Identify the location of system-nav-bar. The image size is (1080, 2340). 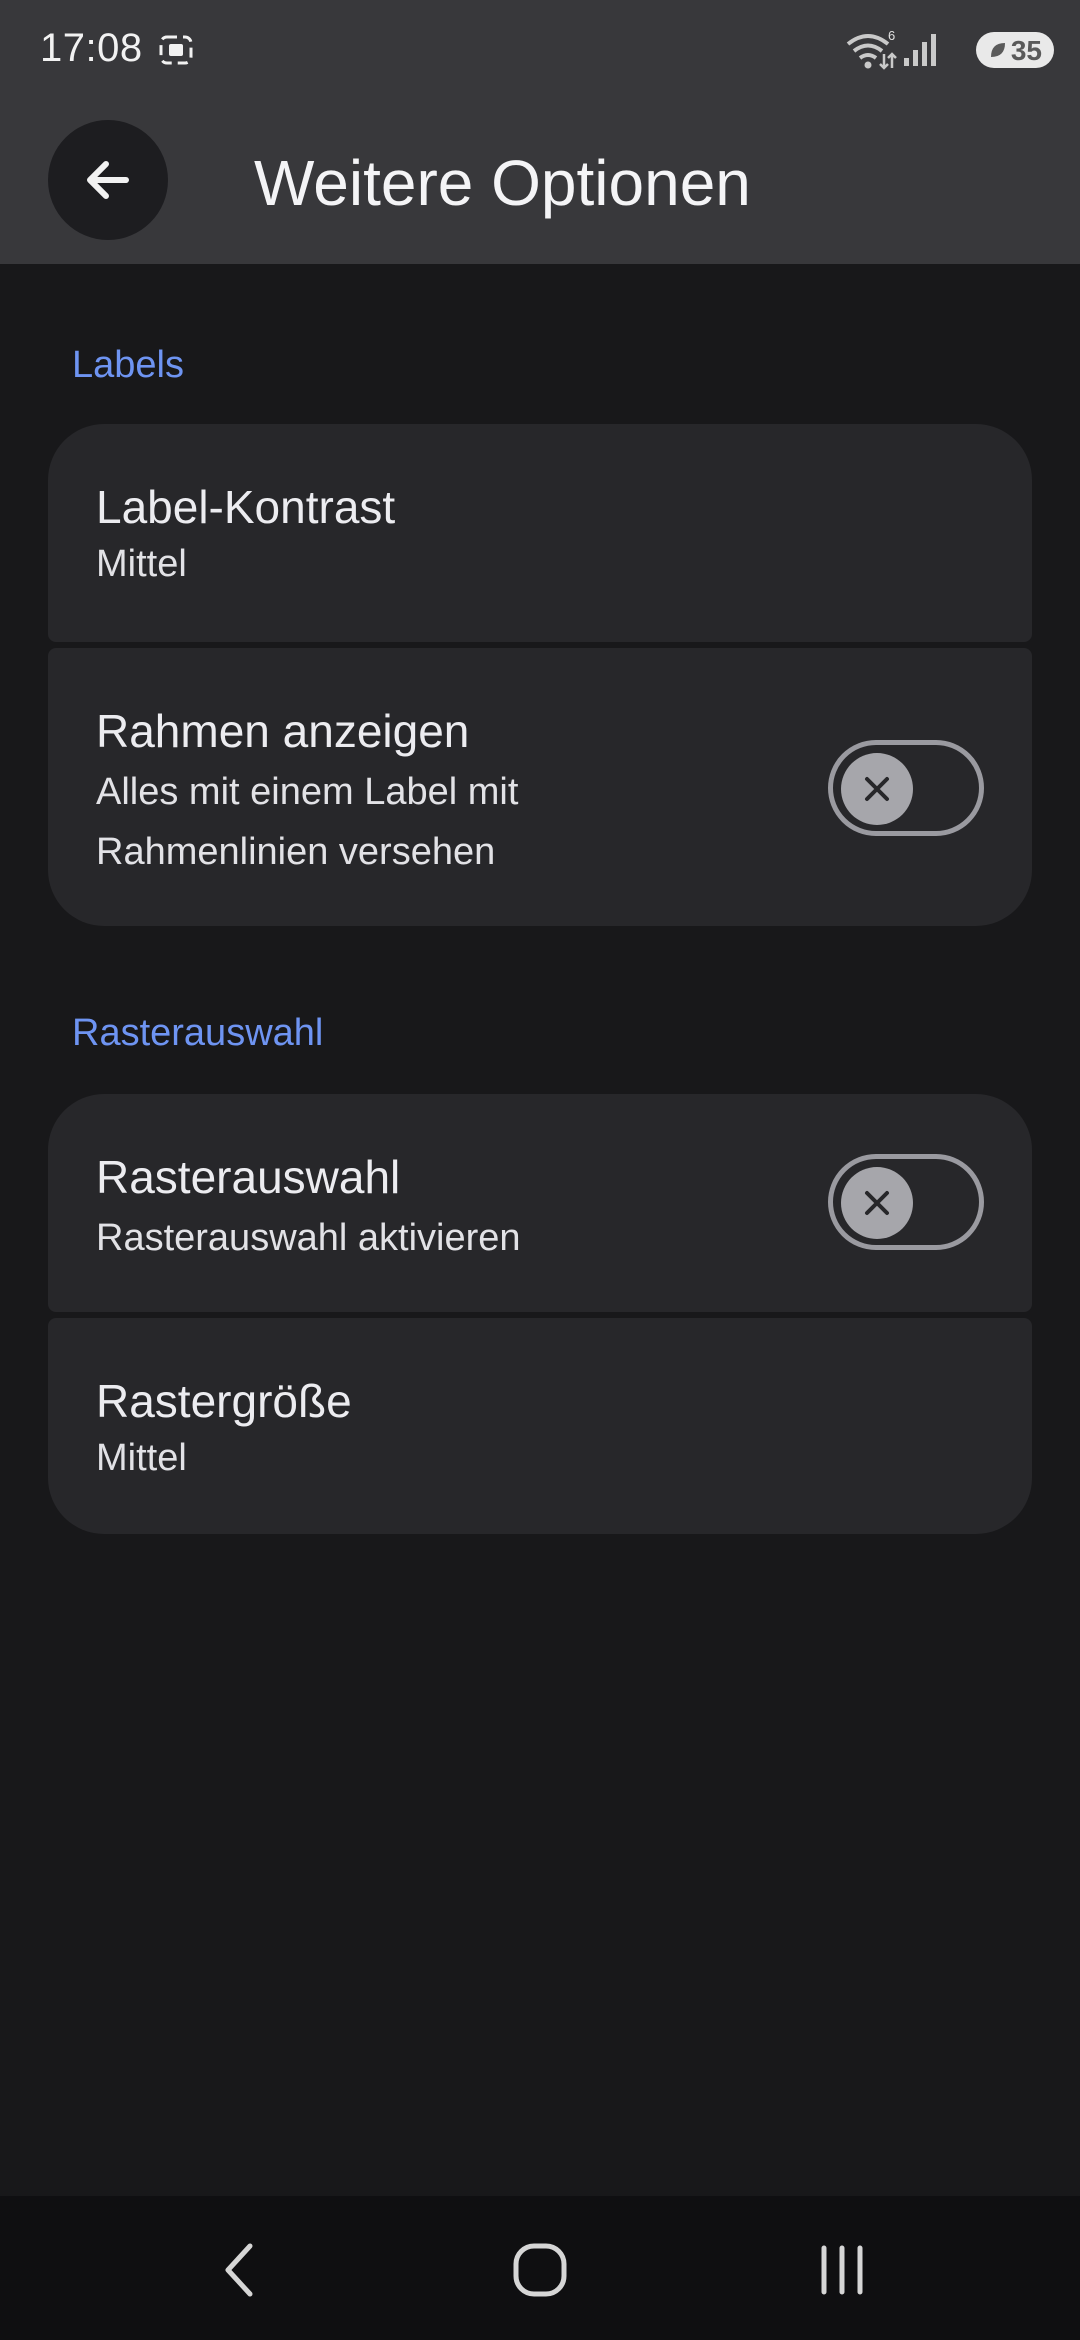
(540, 2268).